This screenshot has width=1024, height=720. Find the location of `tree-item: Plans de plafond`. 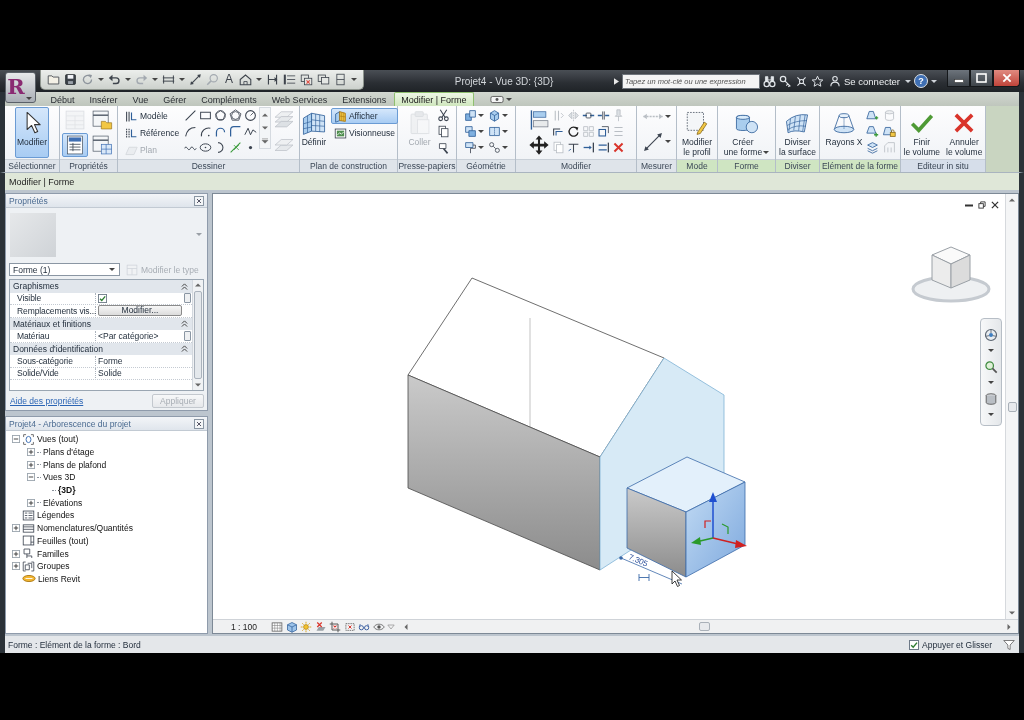

tree-item: Plans de plafond is located at coordinates (75, 464).